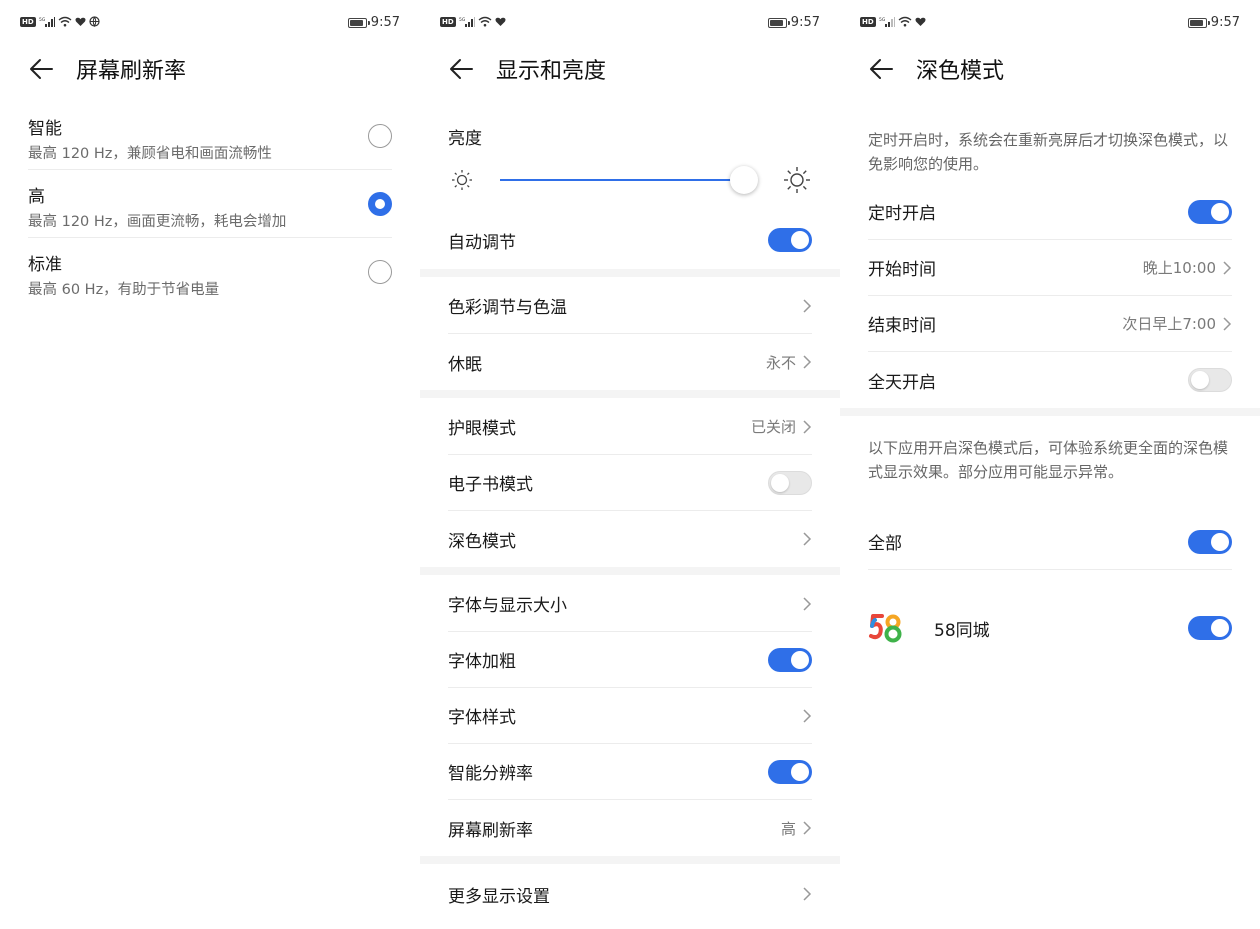  Describe the element at coordinates (465, 139) in the screenshot. I see `brightness-label: 亮度` at that location.